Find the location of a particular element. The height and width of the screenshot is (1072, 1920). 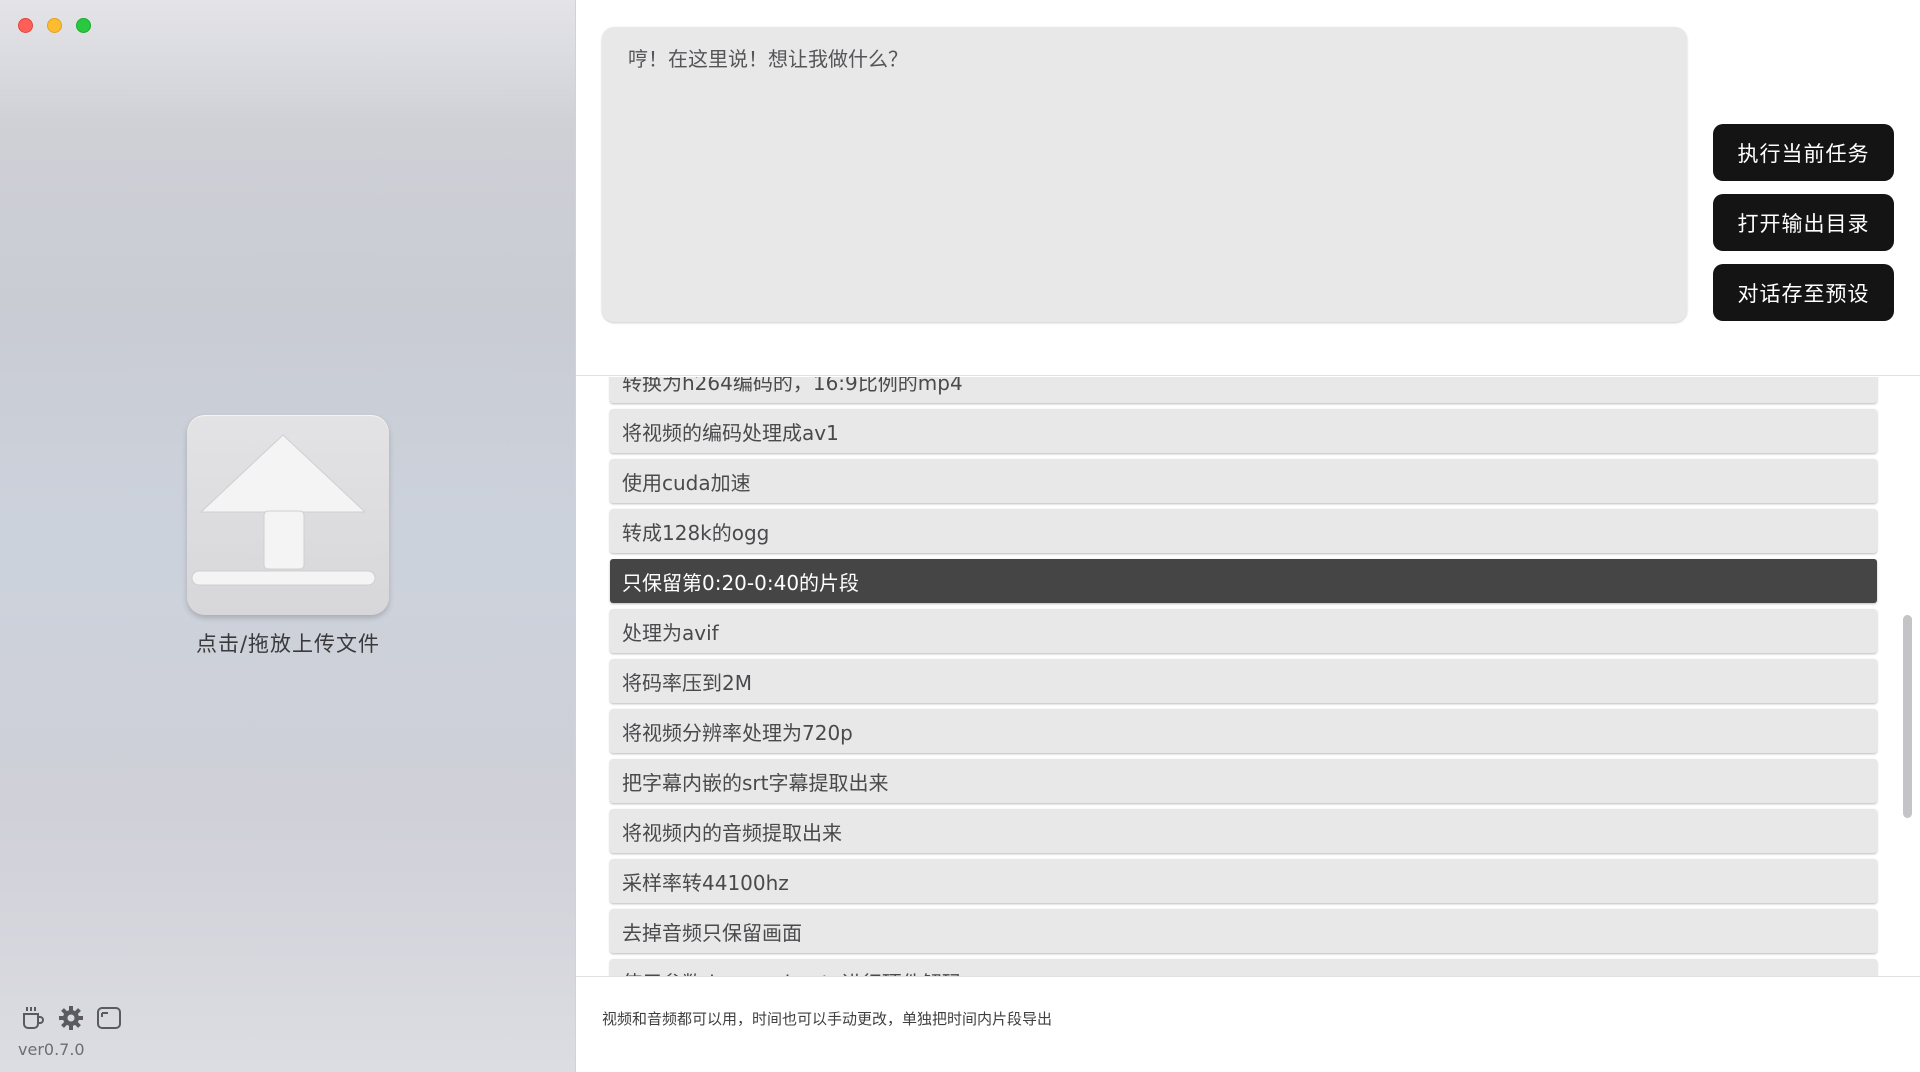

preset-item: 将视频的编码处理成av1 is located at coordinates (1243, 431).